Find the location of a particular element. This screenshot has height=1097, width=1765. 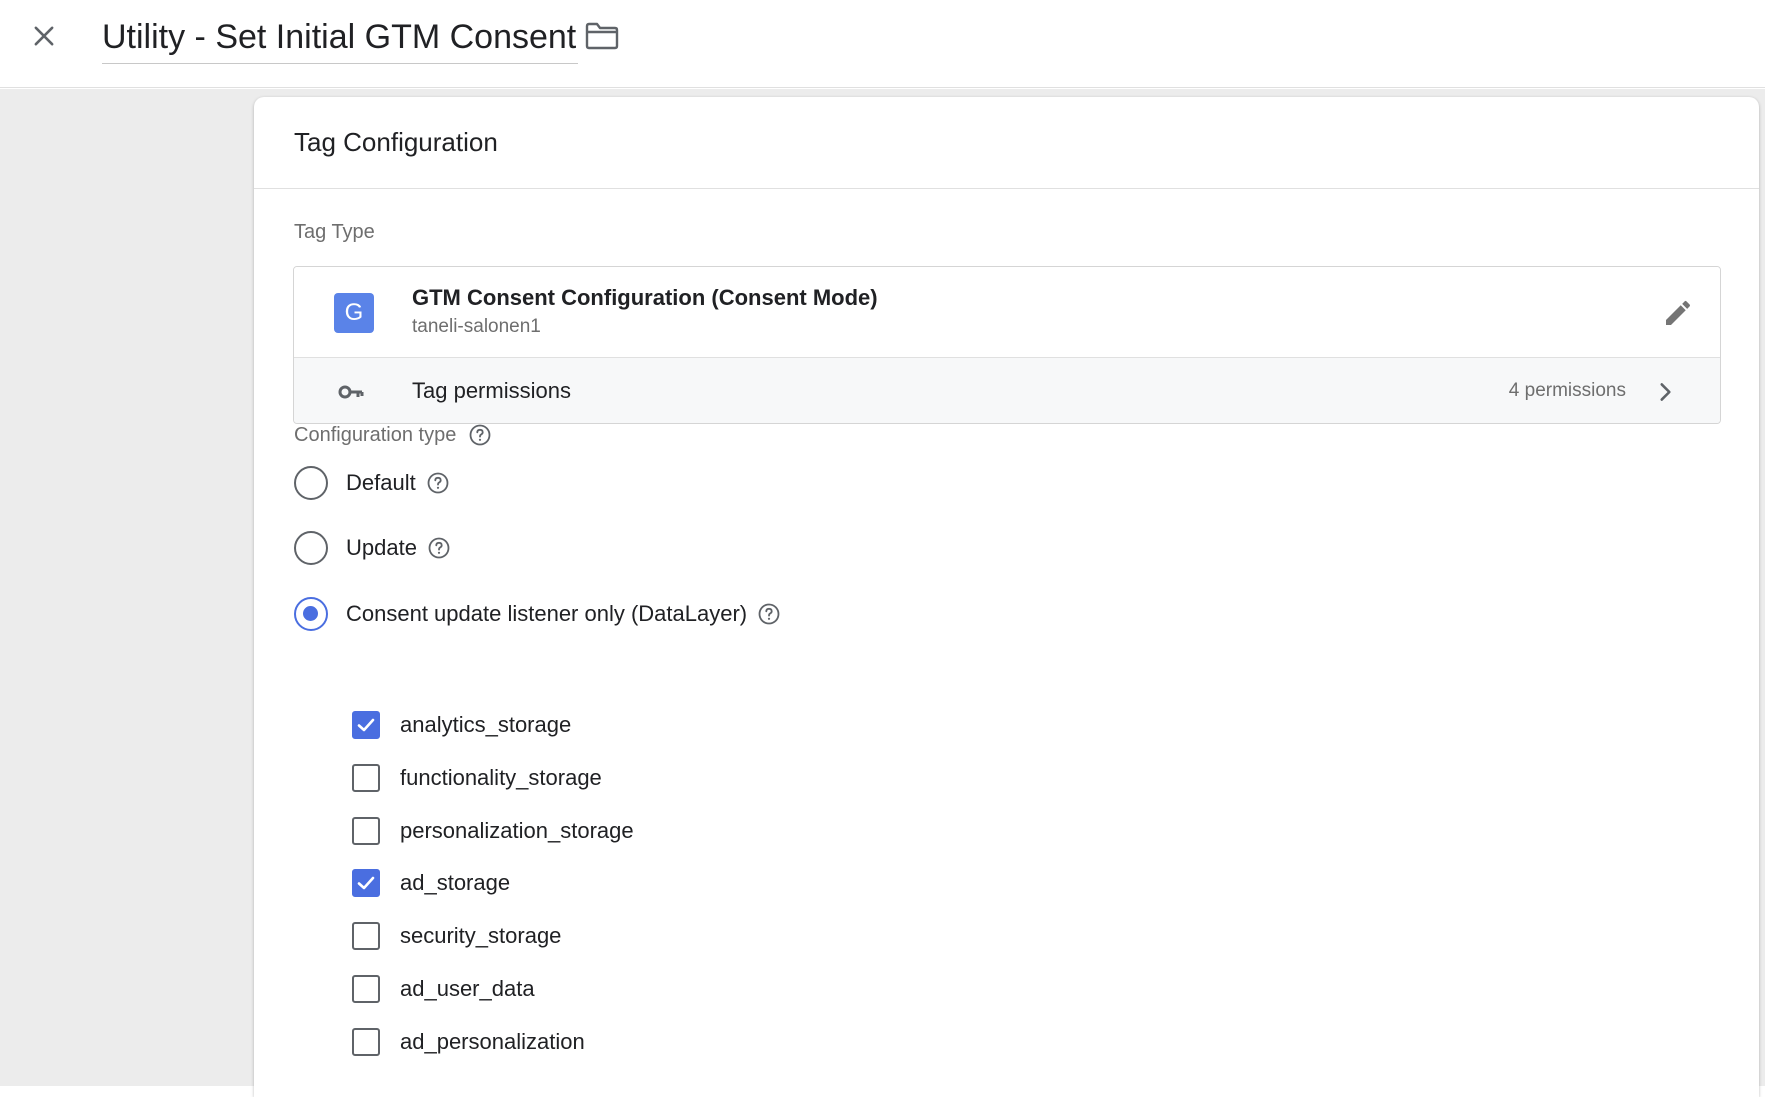

radio-option-listener-only: Consent update listener only (DataLayer) is located at coordinates (537, 614).